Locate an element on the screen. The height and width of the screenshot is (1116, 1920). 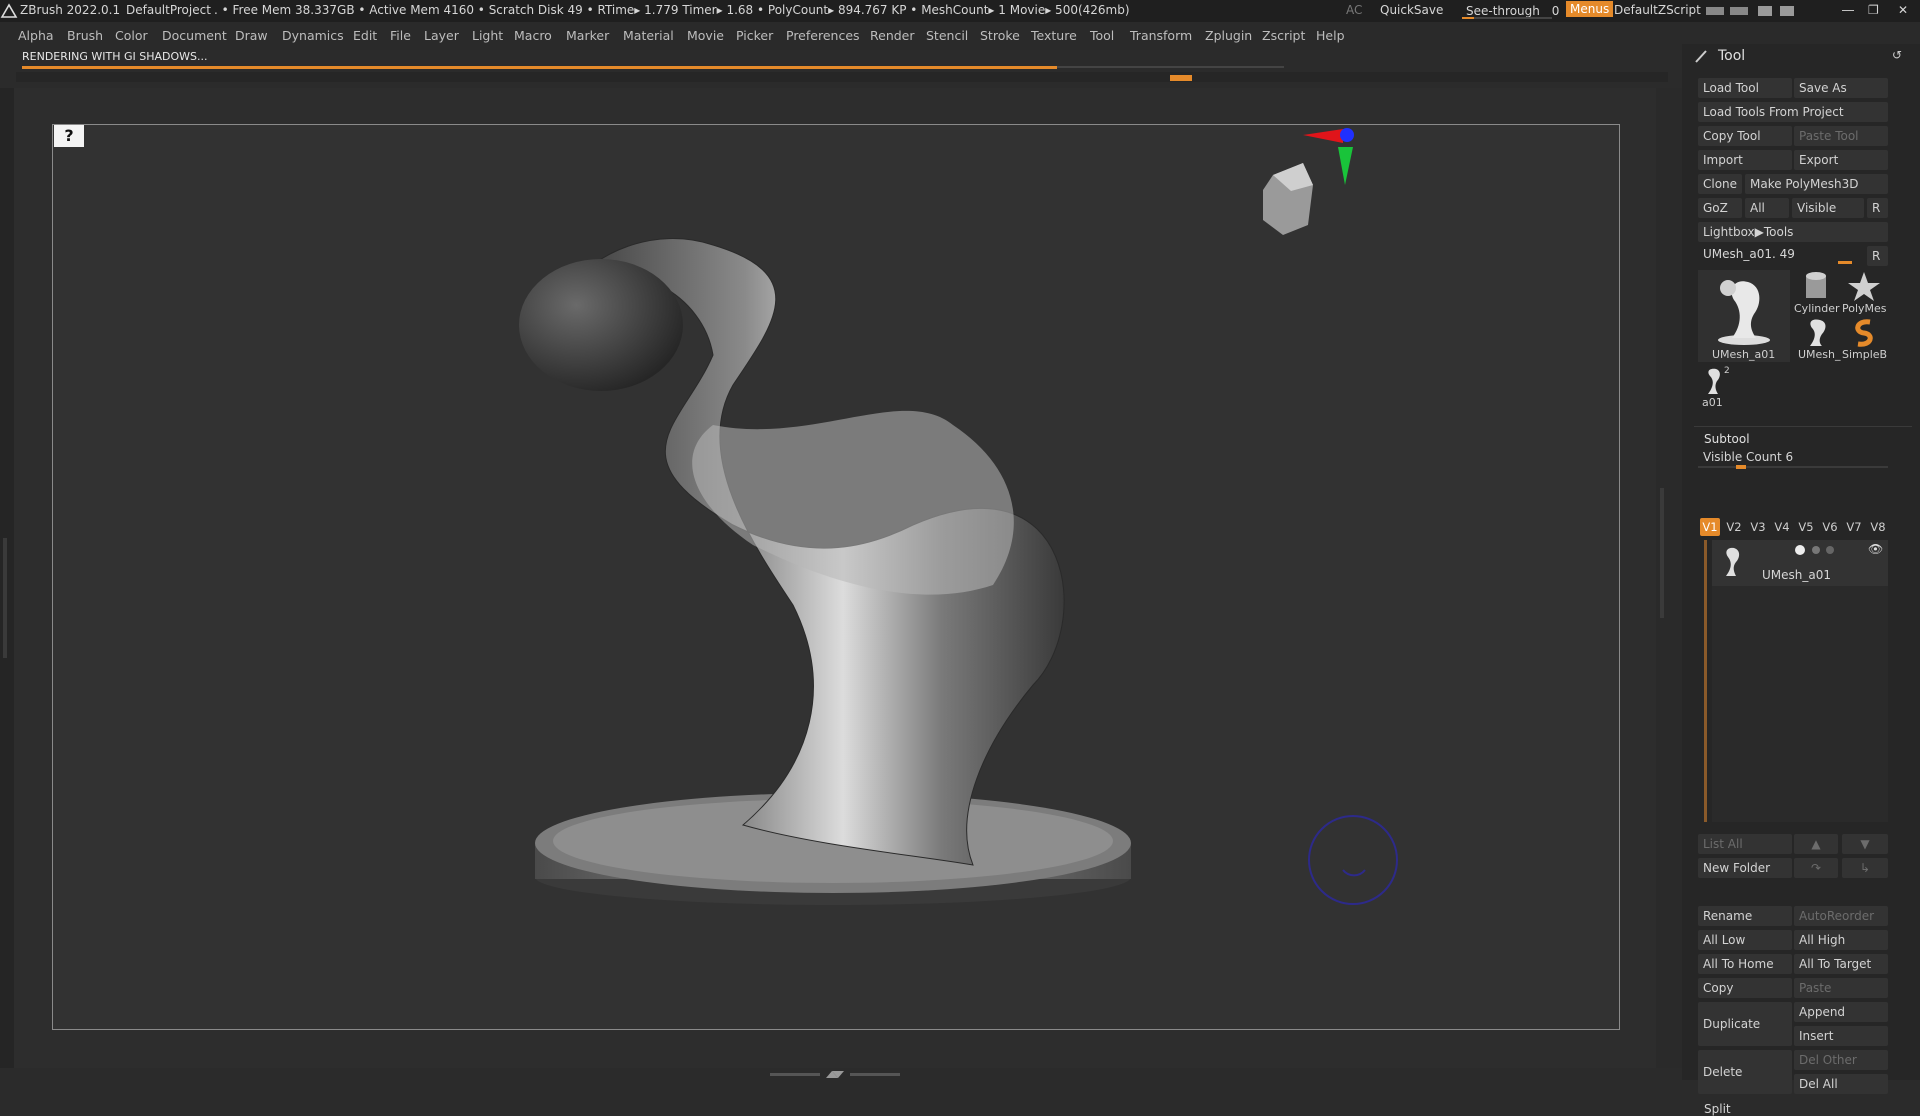
move-down-icon: ▼ is located at coordinates (1865, 844).